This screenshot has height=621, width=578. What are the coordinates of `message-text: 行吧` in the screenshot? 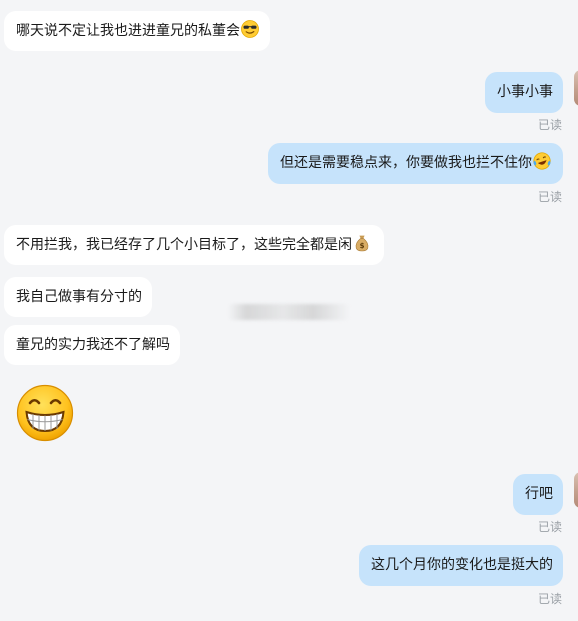 It's located at (539, 494).